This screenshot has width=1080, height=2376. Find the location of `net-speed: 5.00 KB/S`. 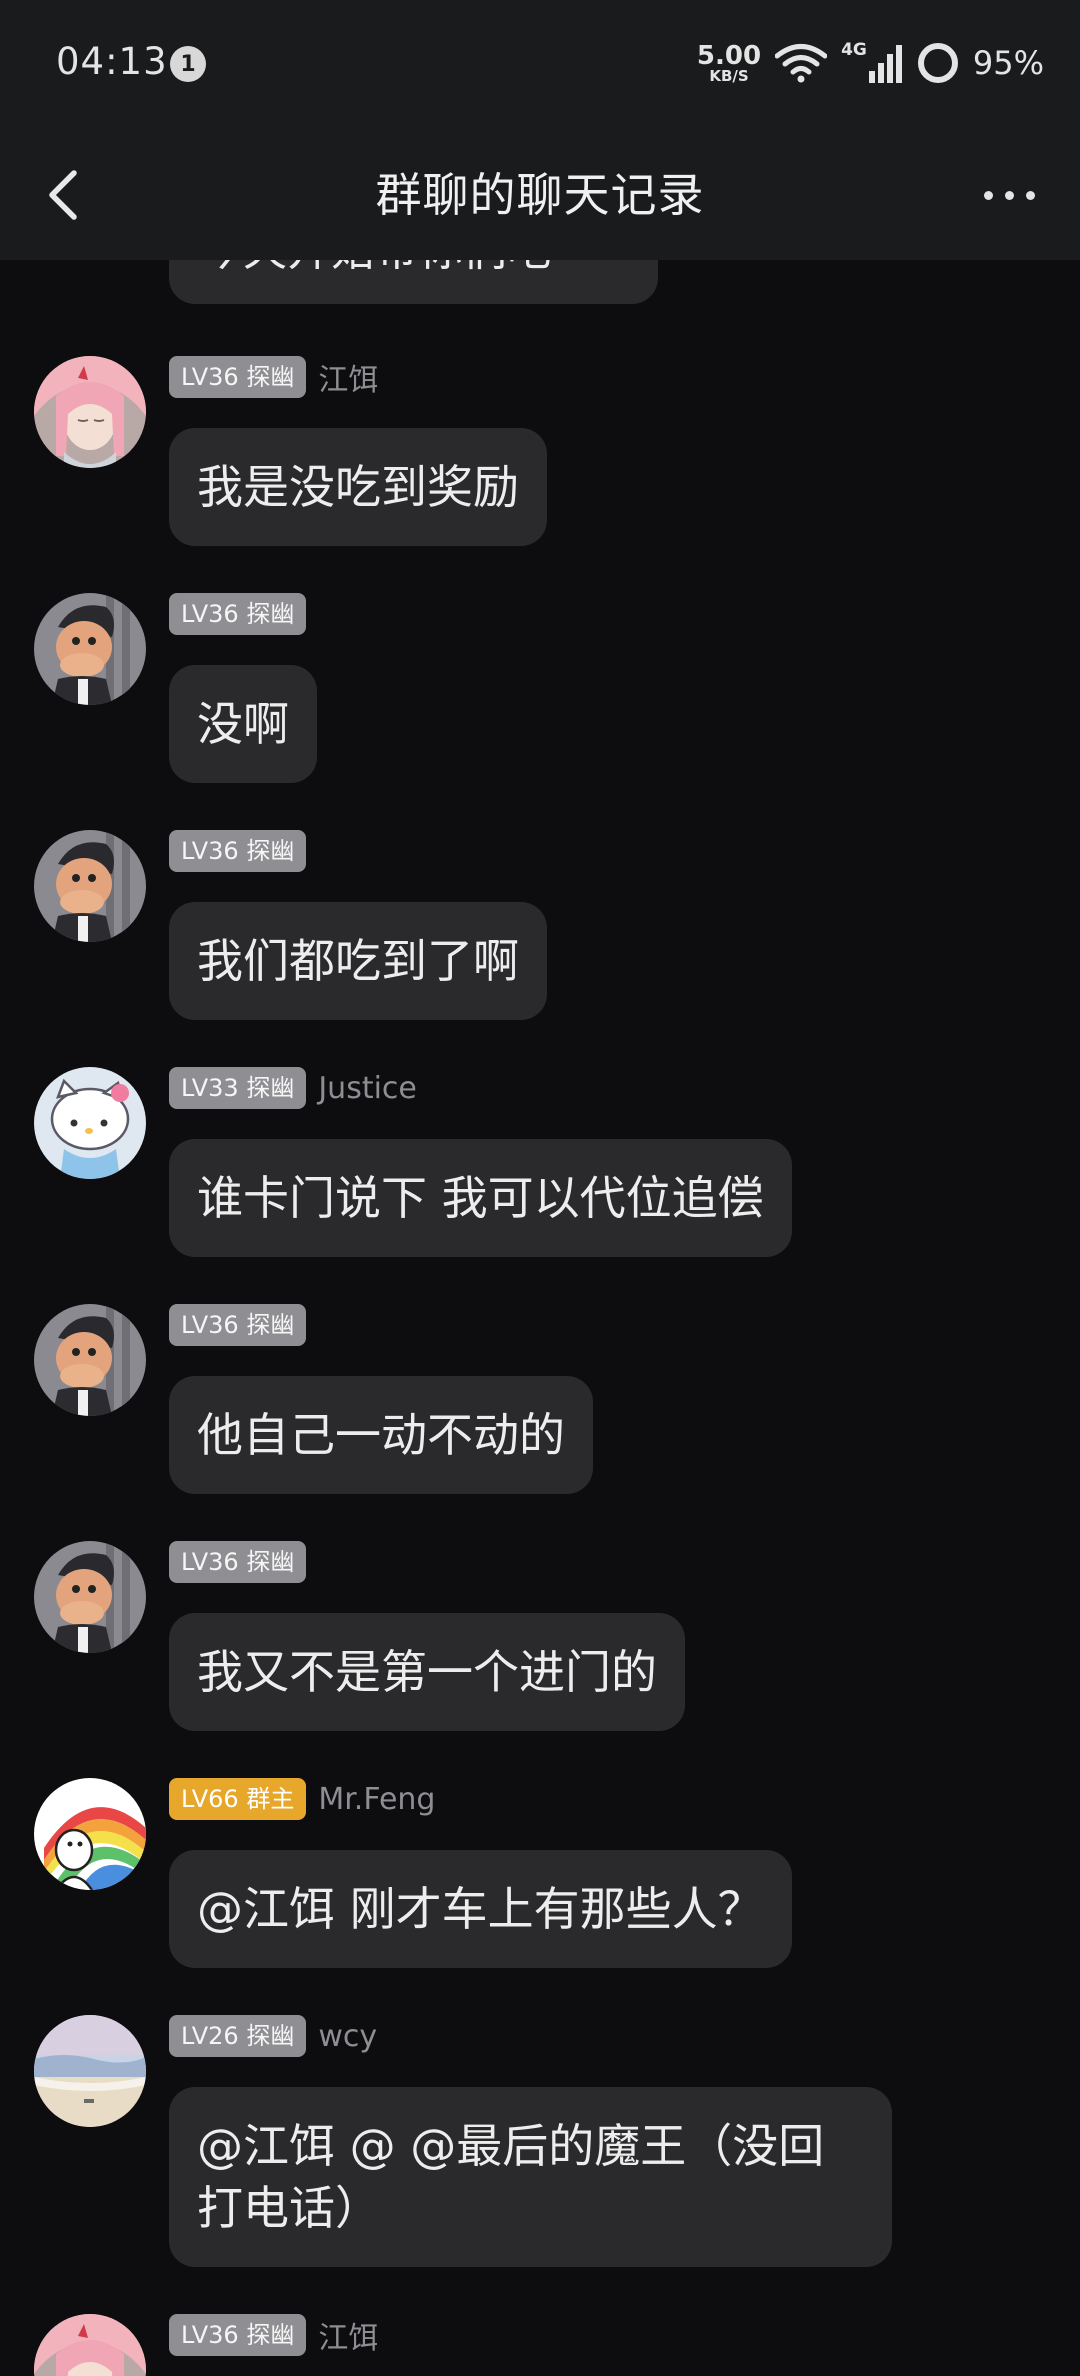

net-speed: 5.00 KB/S is located at coordinates (729, 63).